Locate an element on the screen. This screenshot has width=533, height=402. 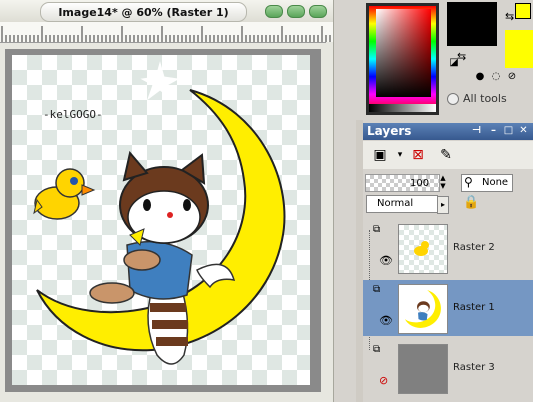
blend-row: Normal ▸ 🔒 is located at coordinates (448, 205).